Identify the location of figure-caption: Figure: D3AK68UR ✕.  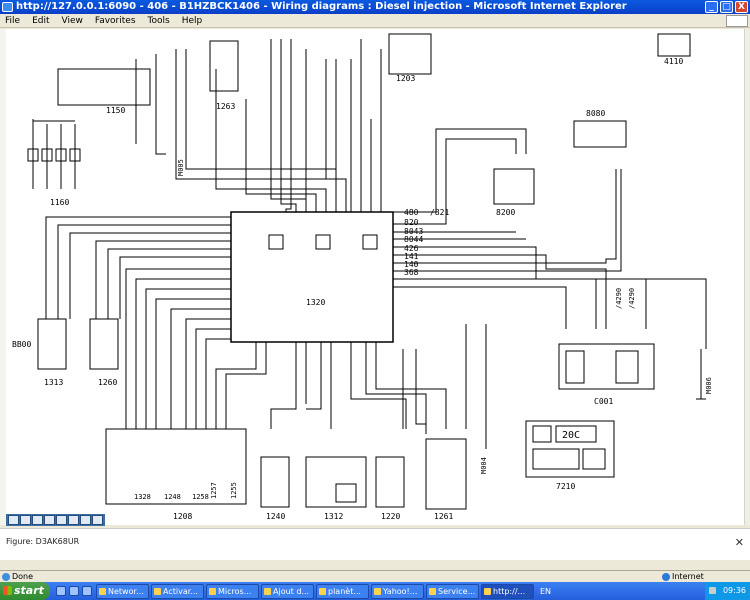
(375, 544).